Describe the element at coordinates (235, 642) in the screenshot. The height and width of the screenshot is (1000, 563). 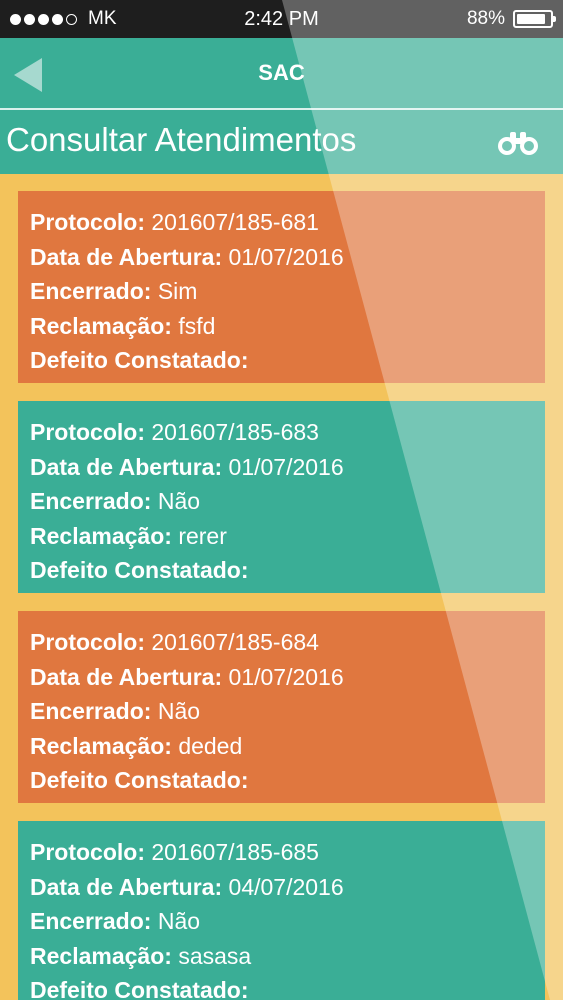
I see `protocol-value: 201607/185-684` at that location.